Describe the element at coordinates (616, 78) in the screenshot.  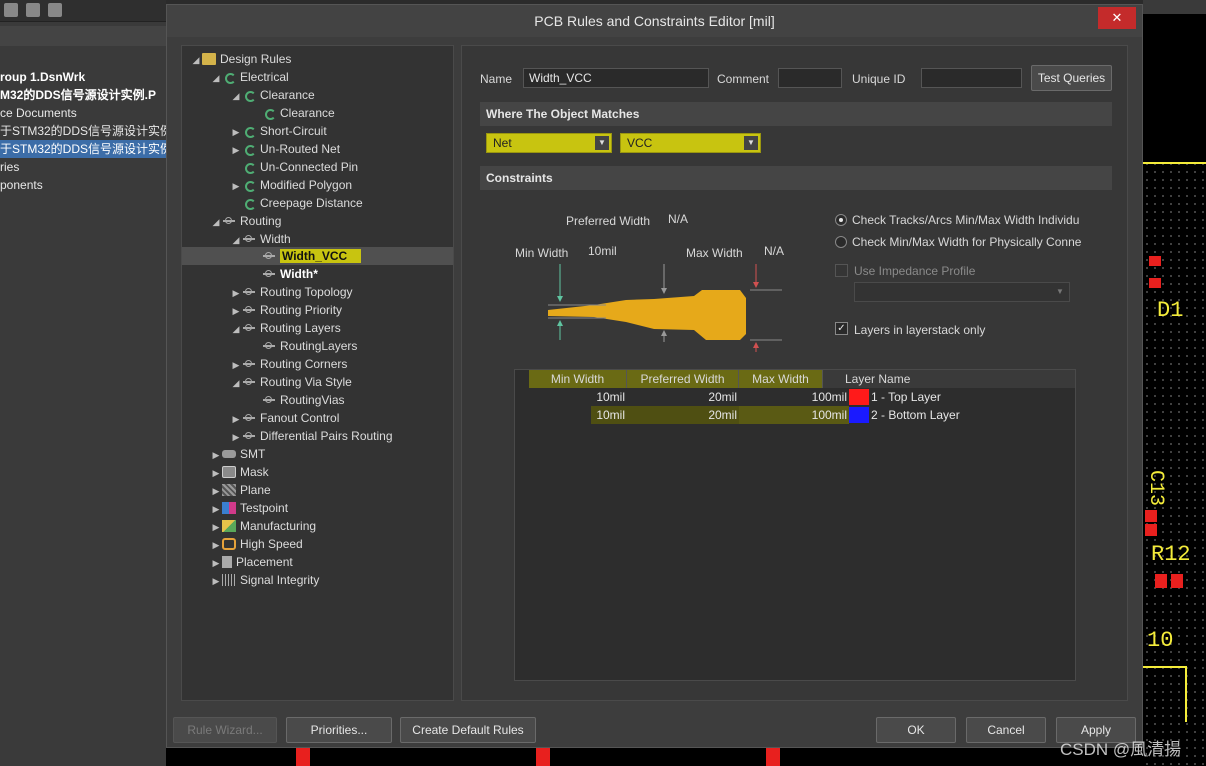
I see `name-input` at that location.